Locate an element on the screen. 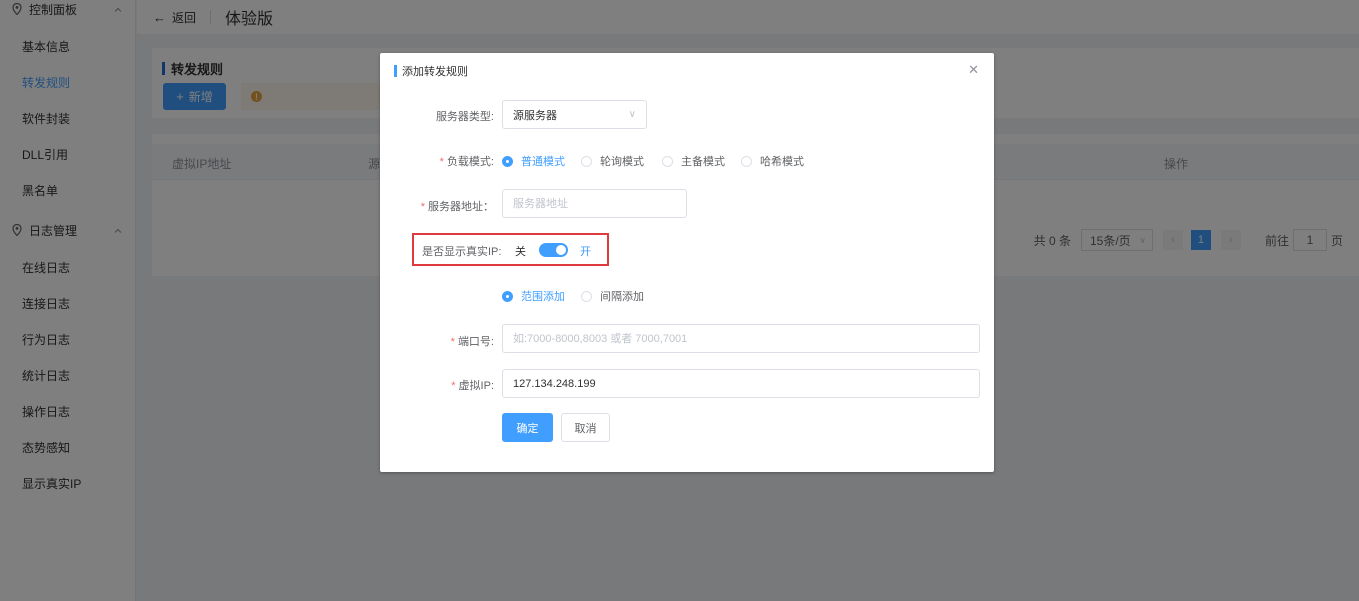  load-mode-label: * 负载模式: is located at coordinates (467, 161).